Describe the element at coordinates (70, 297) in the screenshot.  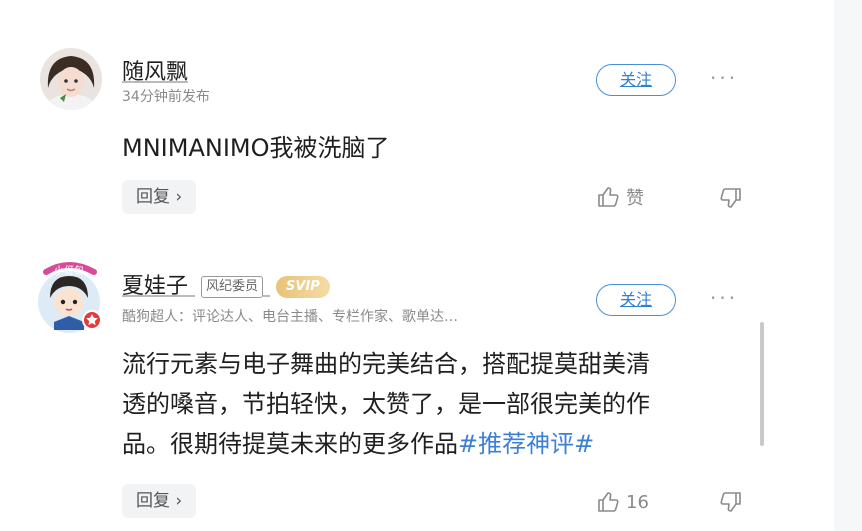
I see `avatar: 小伢包` at that location.